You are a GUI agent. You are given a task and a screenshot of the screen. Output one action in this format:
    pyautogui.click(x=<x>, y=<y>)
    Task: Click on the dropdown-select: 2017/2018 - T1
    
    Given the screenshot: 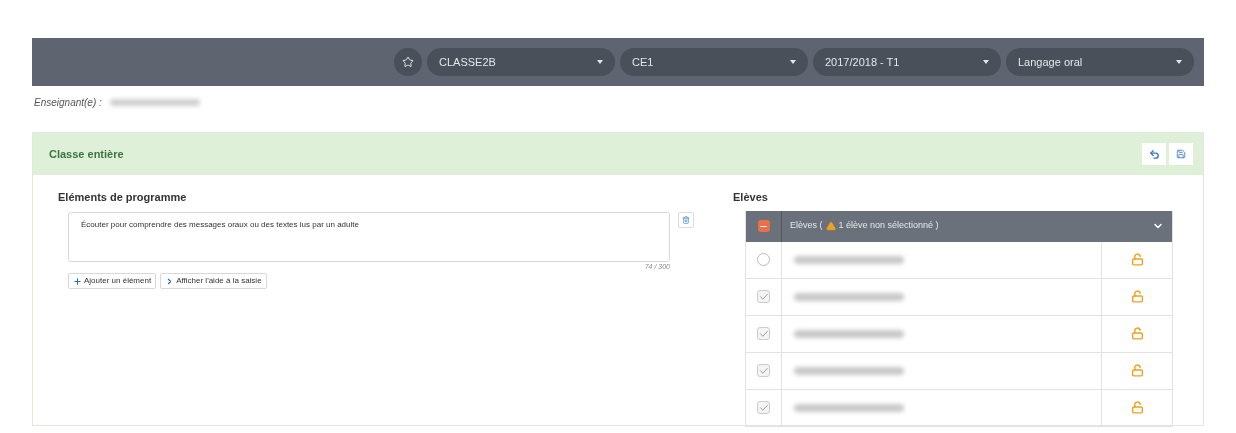 What is the action you would take?
    pyautogui.click(x=907, y=62)
    